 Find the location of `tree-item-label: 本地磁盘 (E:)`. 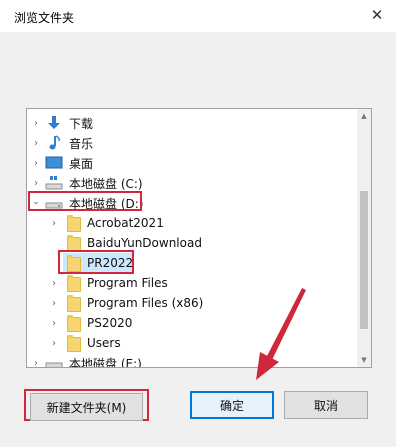

tree-item-label: 本地磁盘 (E:) is located at coordinates (105, 362).